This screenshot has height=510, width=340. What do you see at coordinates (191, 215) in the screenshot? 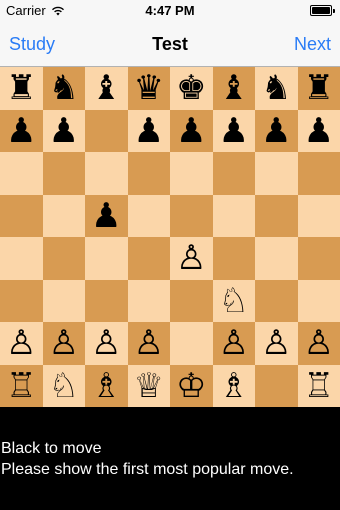
I see `square-e5` at bounding box center [191, 215].